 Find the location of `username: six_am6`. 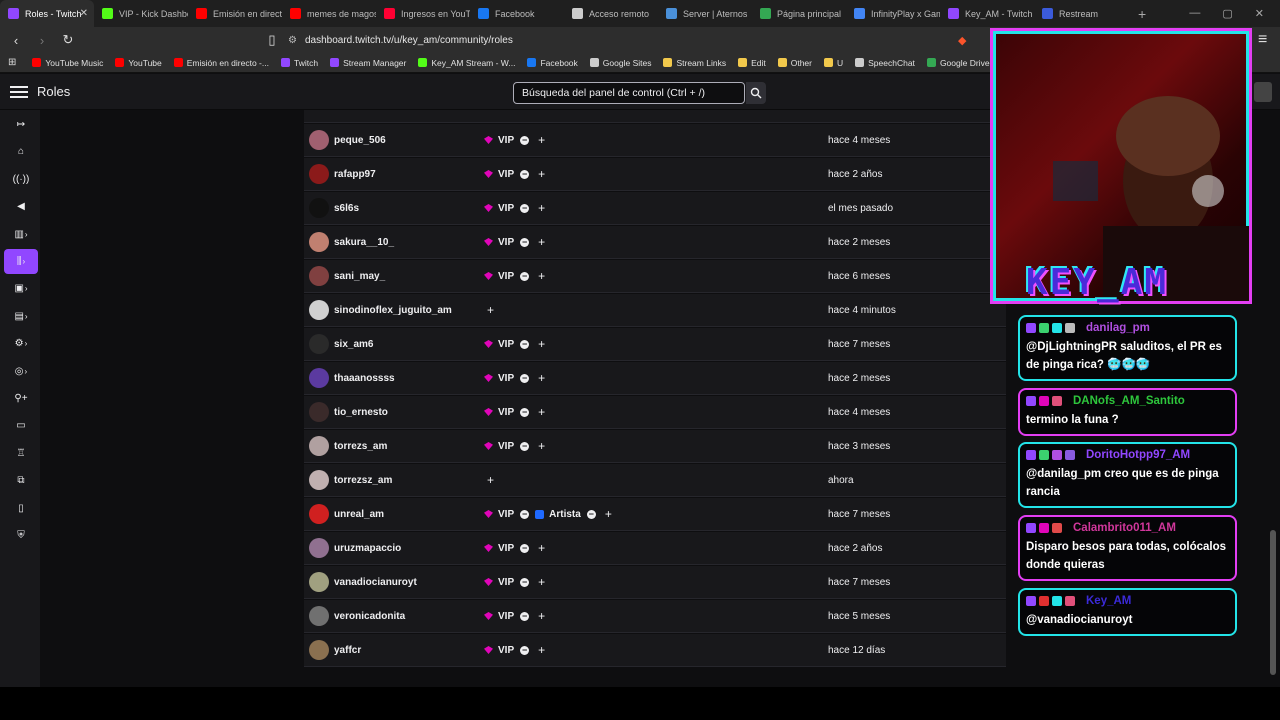

username: six_am6 is located at coordinates (353, 344).